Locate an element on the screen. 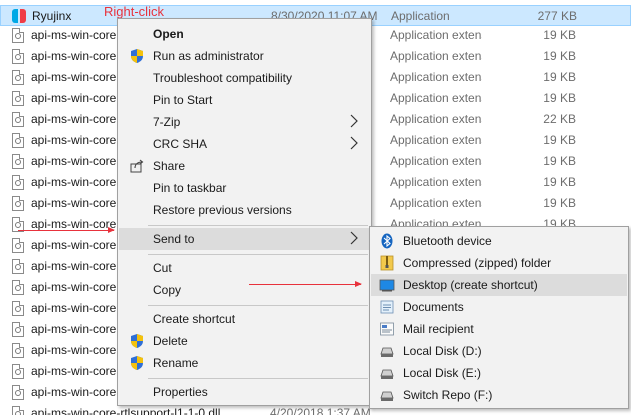 This screenshot has height=415, width=631. send-to-local-disk-e: Local Disk (E:) is located at coordinates (499, 373).